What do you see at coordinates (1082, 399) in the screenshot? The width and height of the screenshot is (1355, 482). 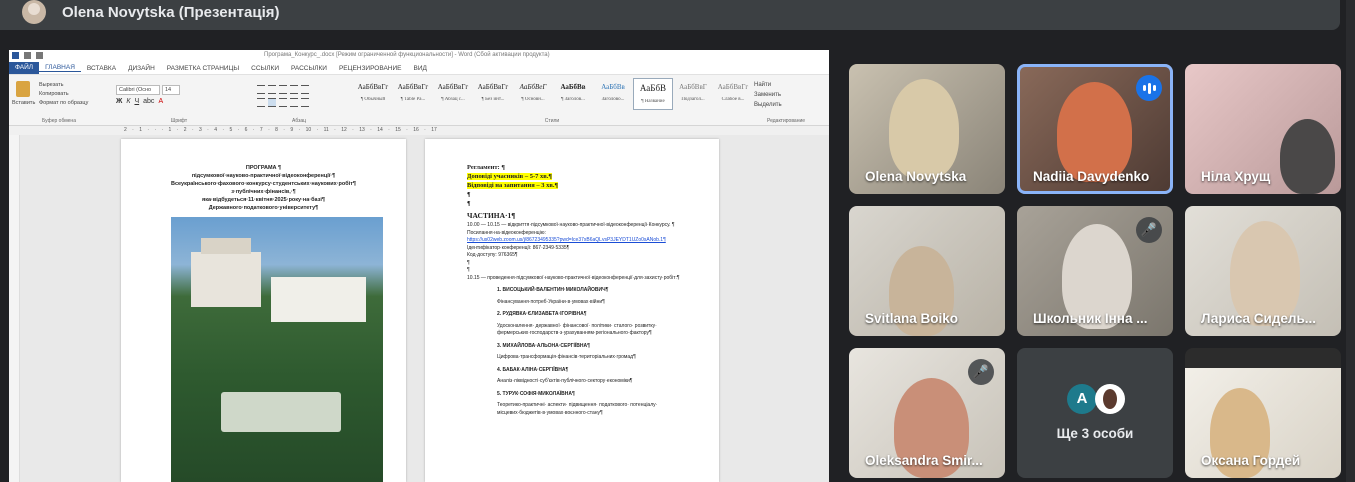 I see `participant-initial-avatar: A` at bounding box center [1082, 399].